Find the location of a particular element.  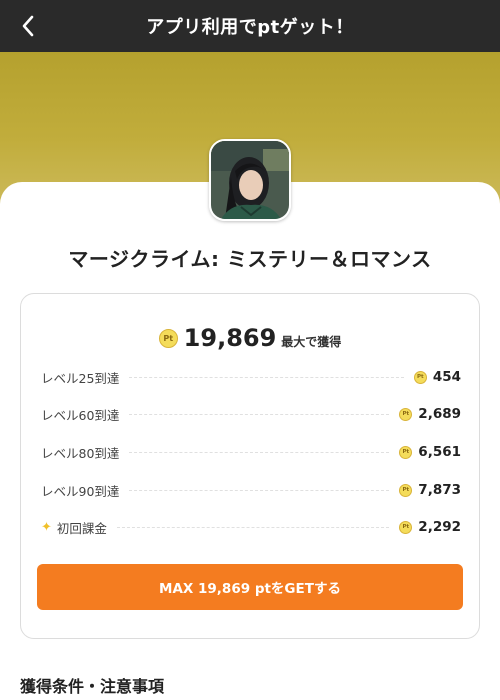

reward-row: レベル60到達 Pt 2,689 is located at coordinates (251, 414).